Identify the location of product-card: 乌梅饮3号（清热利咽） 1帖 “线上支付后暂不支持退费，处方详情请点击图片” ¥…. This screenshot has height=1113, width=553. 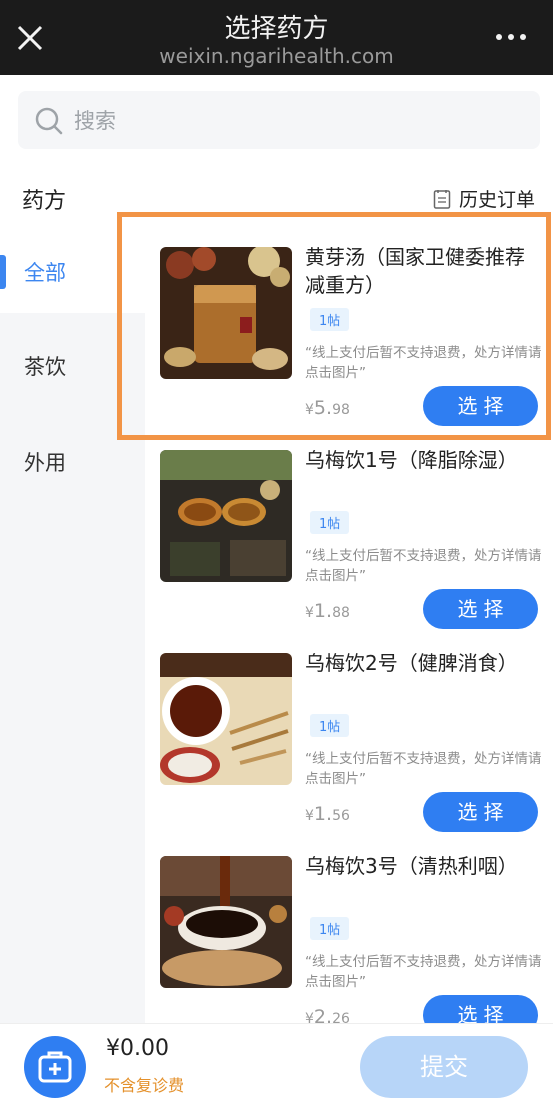
(349, 932).